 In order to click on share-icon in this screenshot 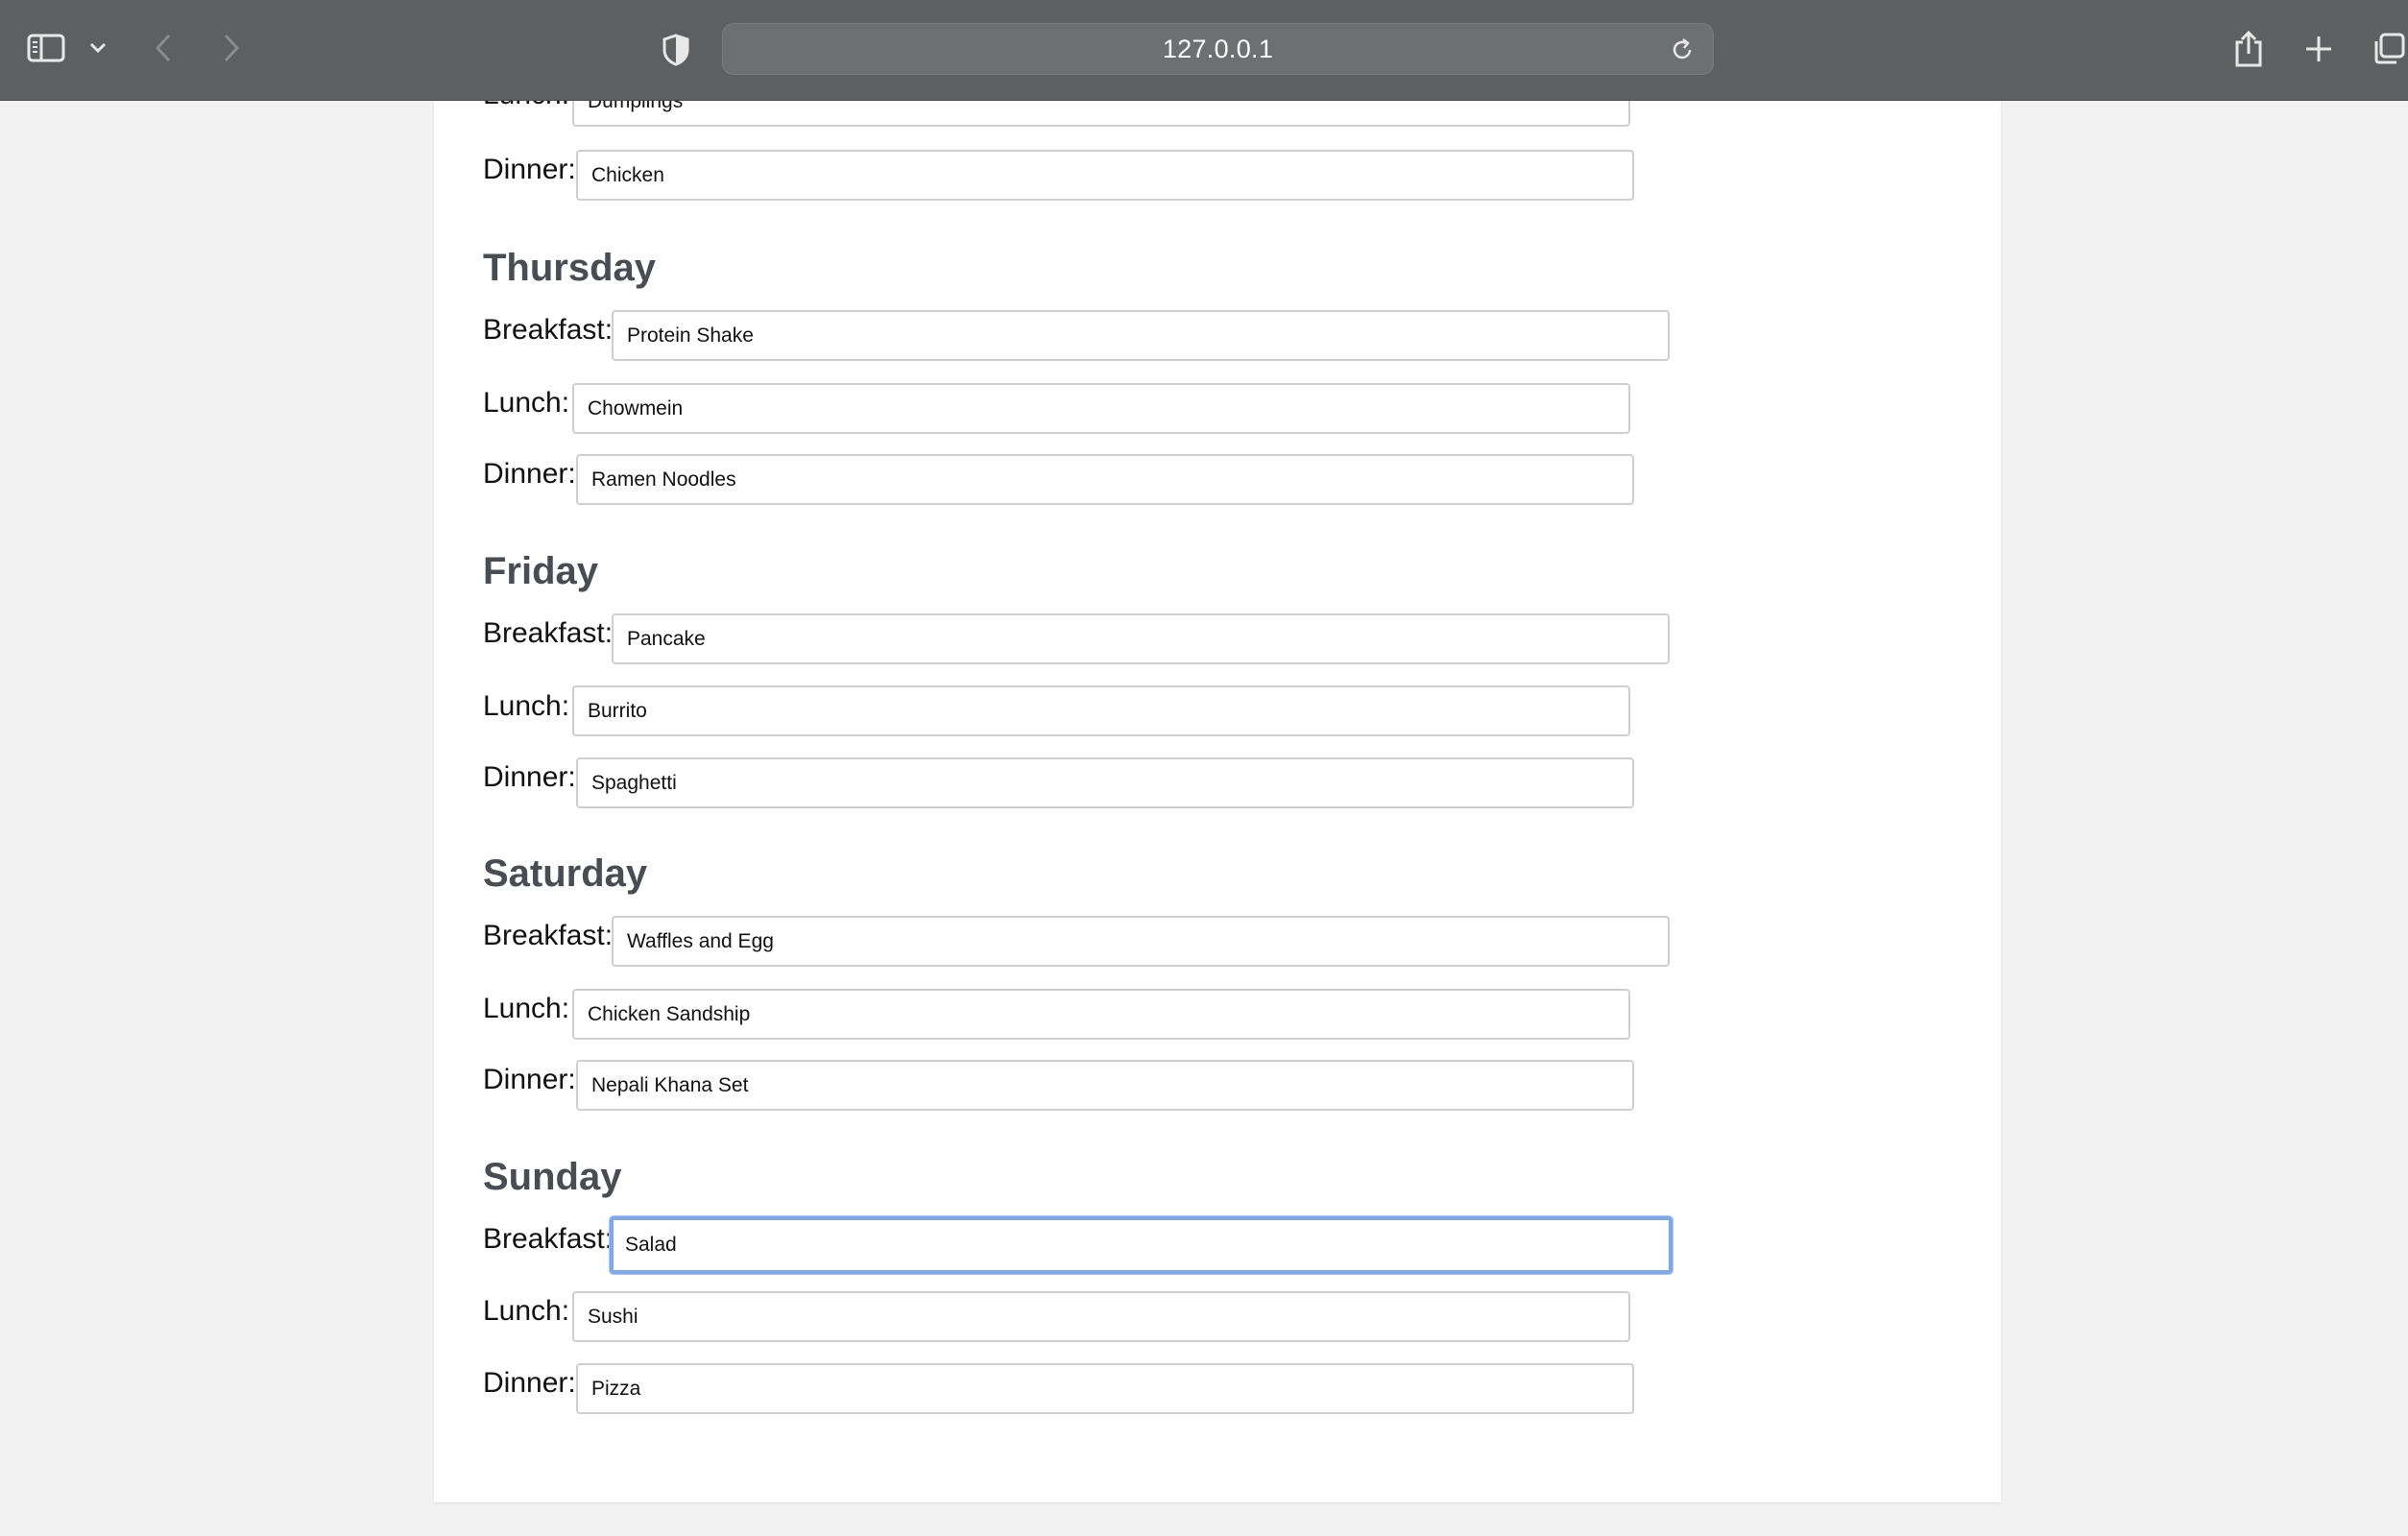, I will do `click(2249, 48)`.